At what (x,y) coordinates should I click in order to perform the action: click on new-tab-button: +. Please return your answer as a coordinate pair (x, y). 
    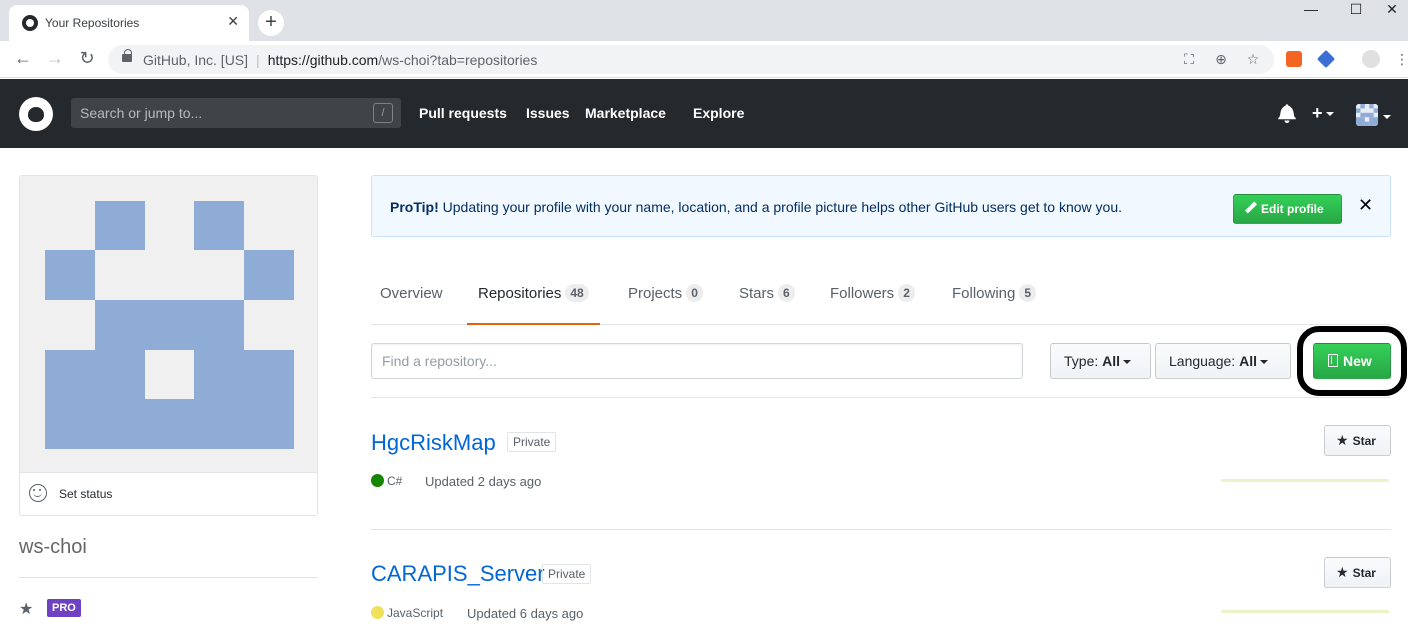
    Looking at the image, I should click on (271, 23).